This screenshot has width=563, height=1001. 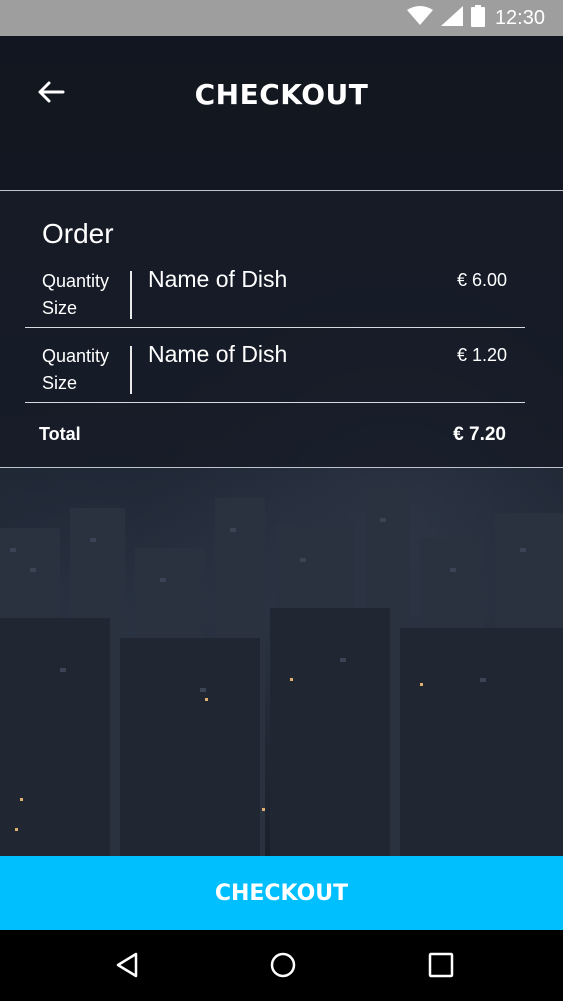 I want to click on system-nav-bar, so click(x=281, y=965).